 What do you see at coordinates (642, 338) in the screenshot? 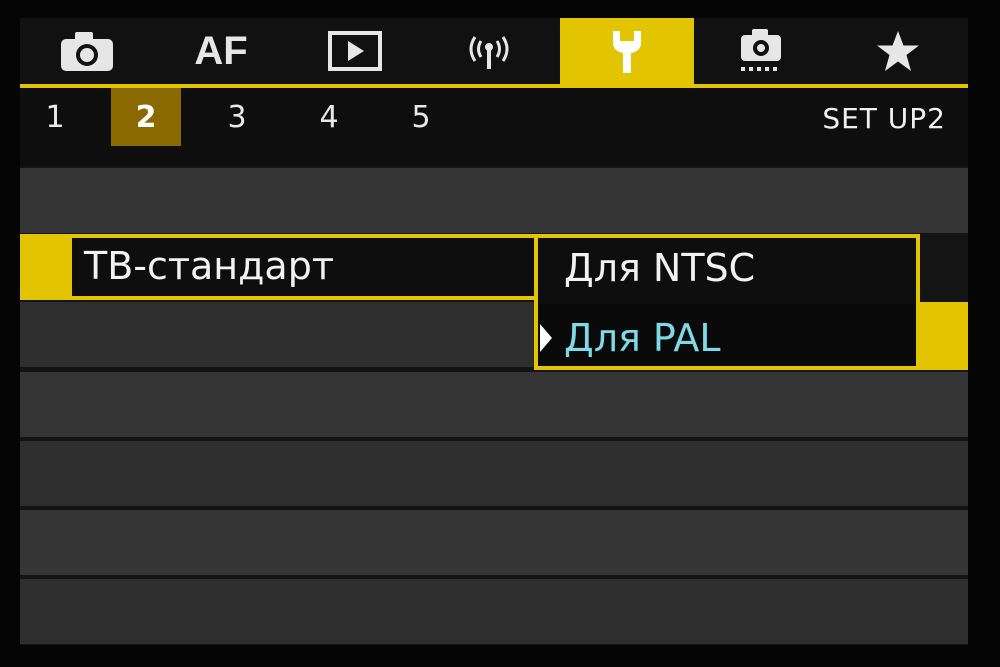
I see `option-pal: Для PAL` at bounding box center [642, 338].